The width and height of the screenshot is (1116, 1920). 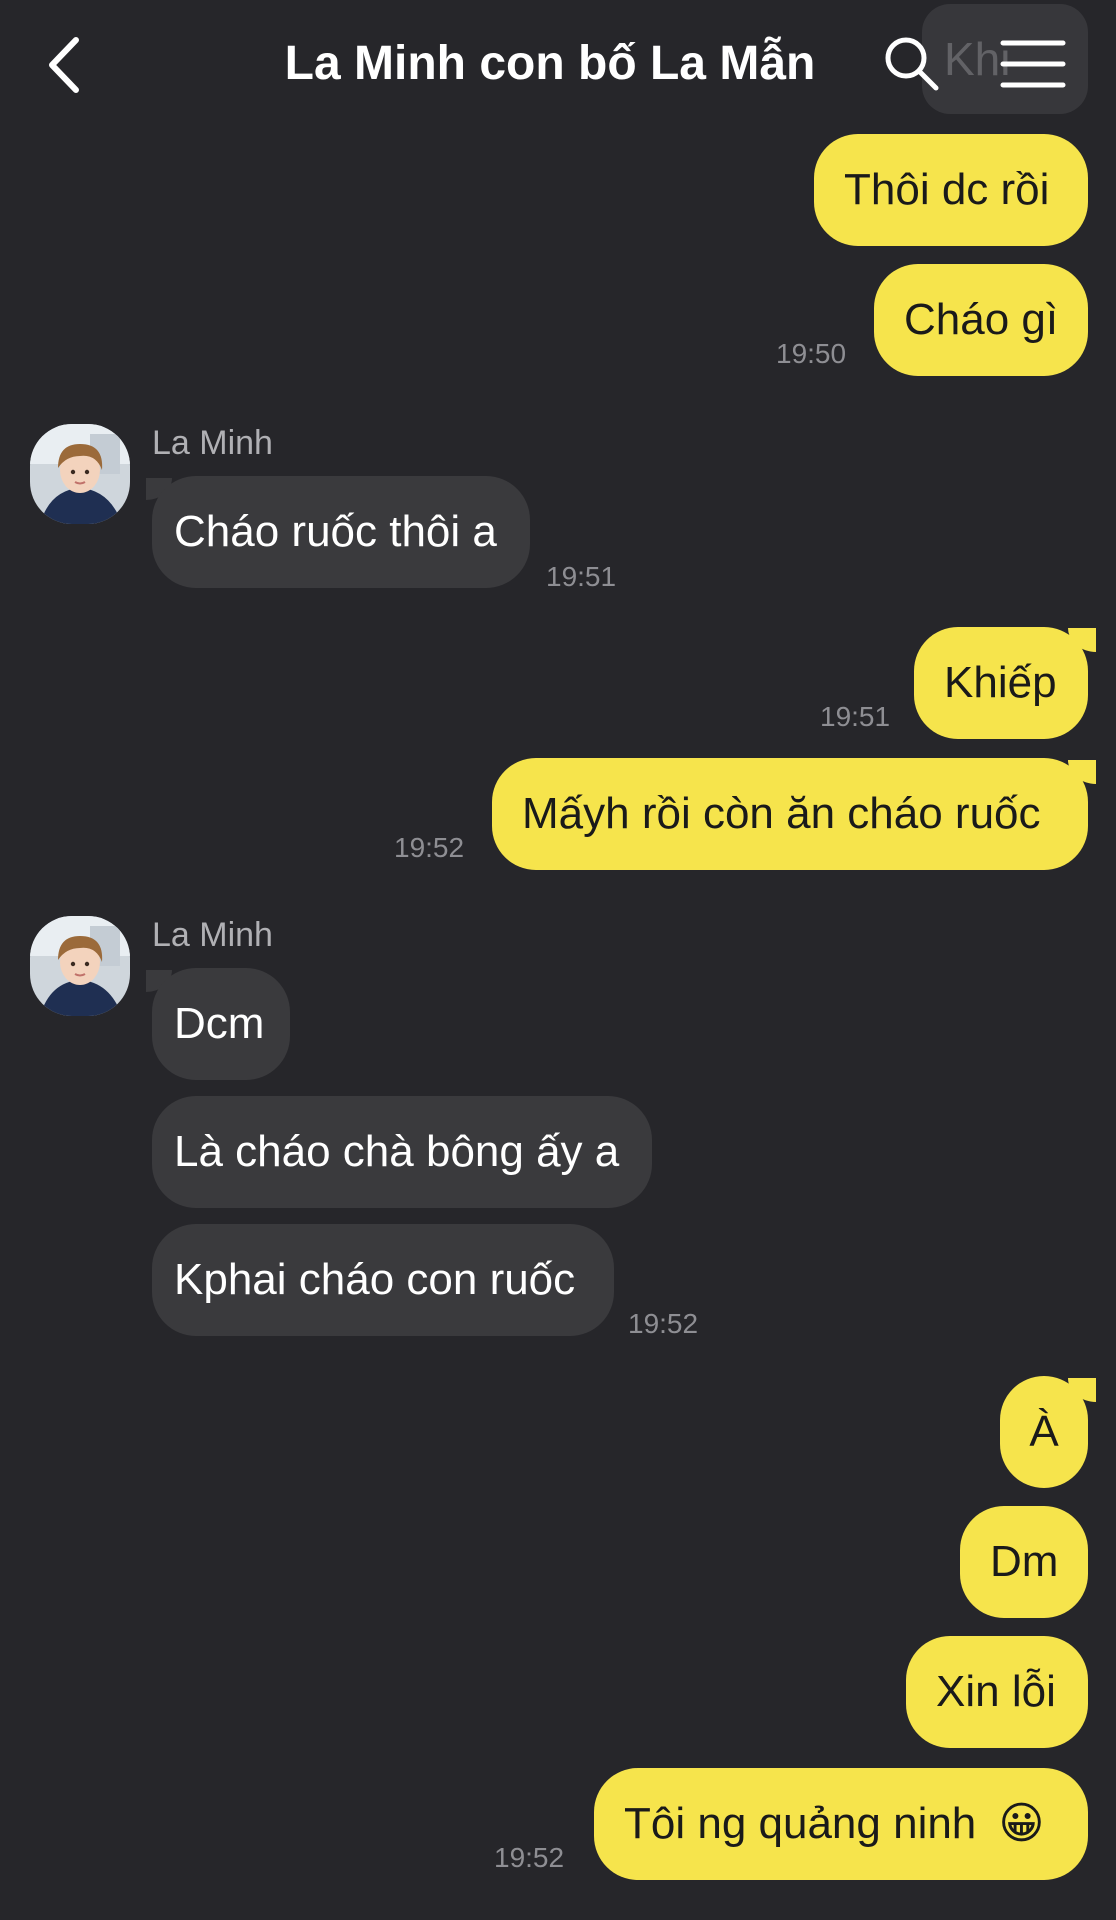 What do you see at coordinates (981, 320) in the screenshot?
I see `message-bubble-outgoing: Cháo gì` at bounding box center [981, 320].